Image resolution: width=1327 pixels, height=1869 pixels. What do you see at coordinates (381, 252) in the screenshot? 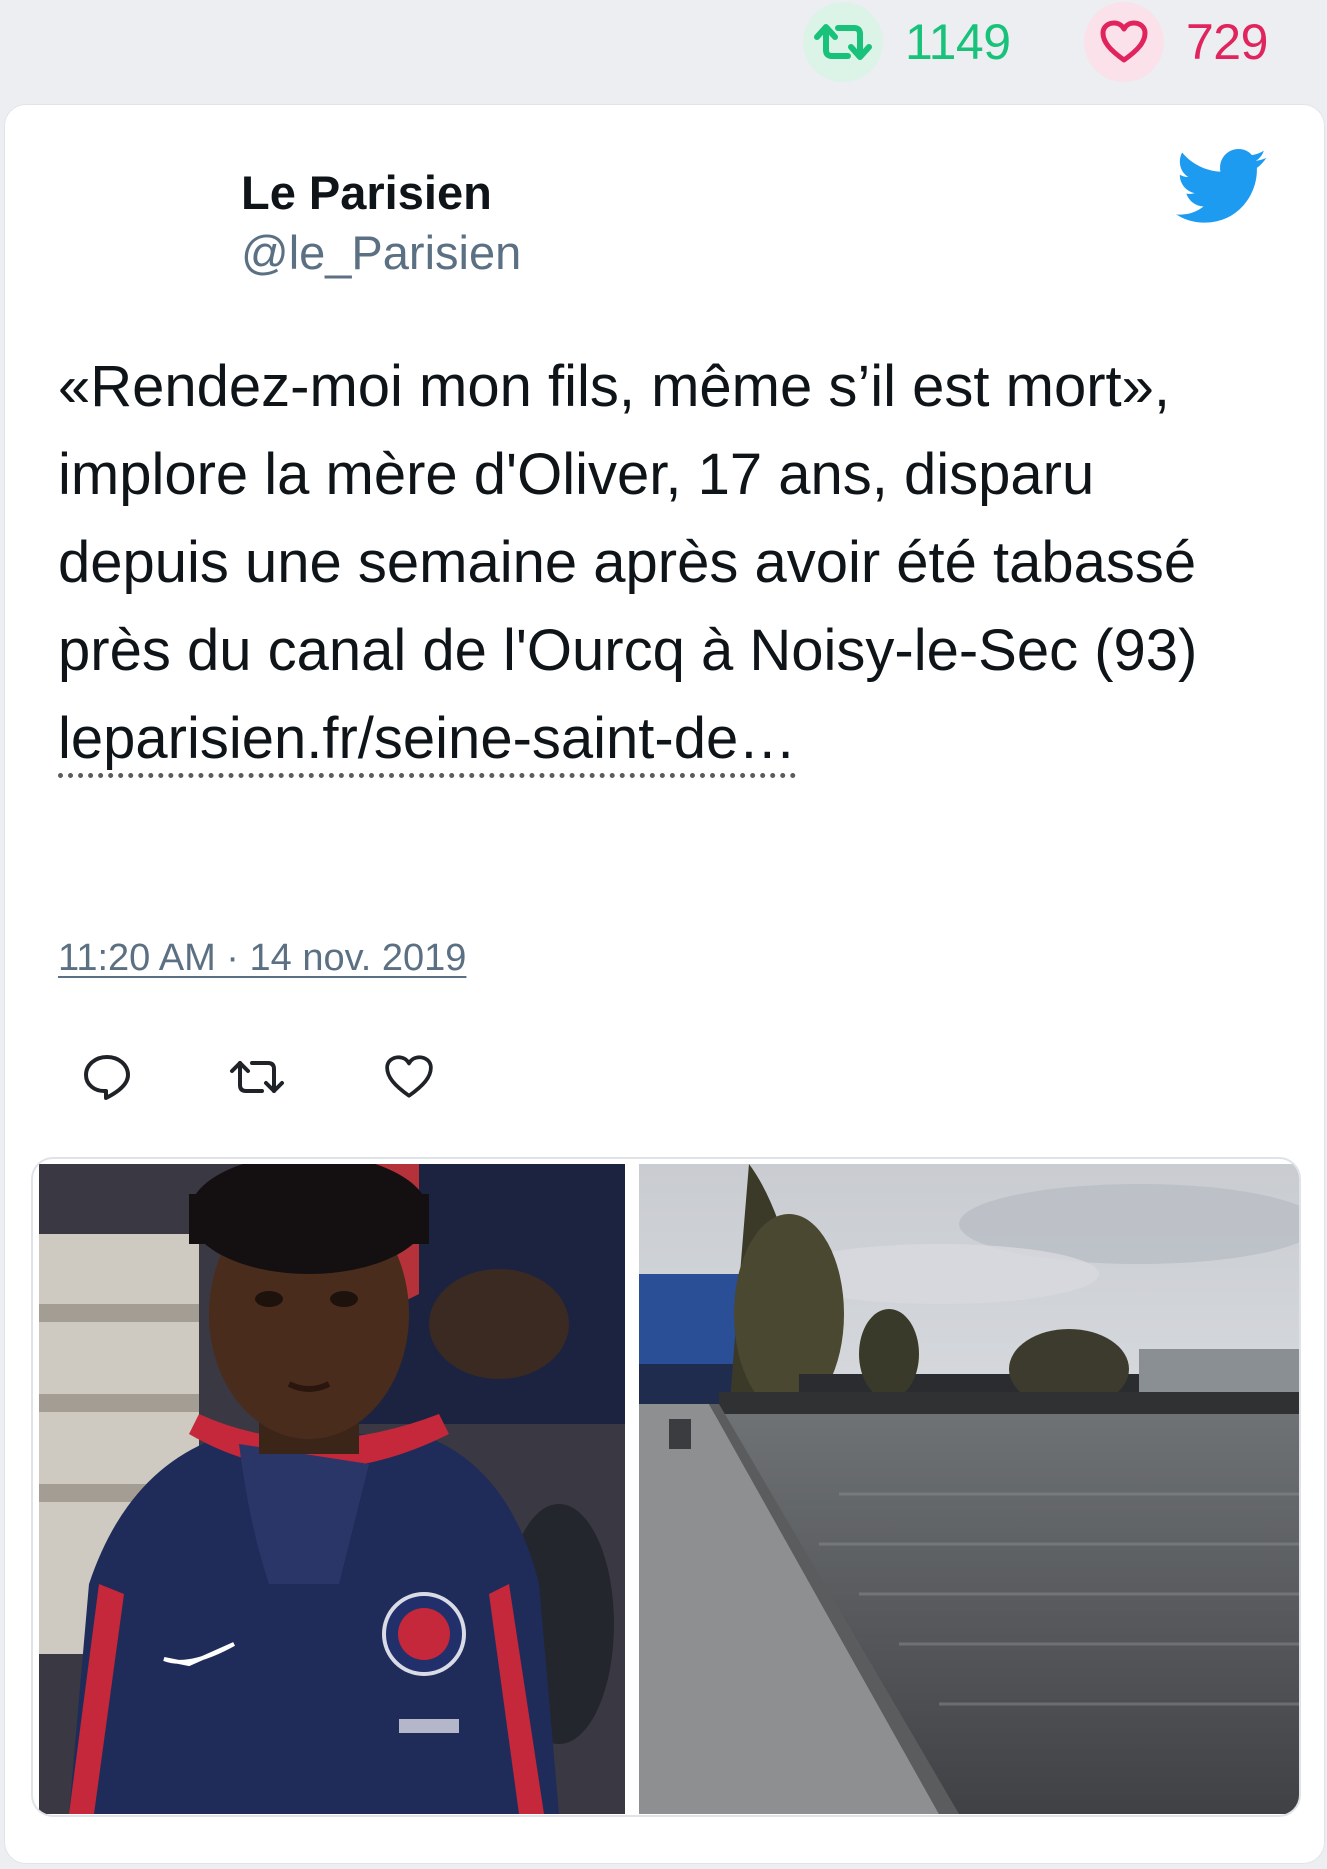
I see `author-handle: @le_Parisien` at bounding box center [381, 252].